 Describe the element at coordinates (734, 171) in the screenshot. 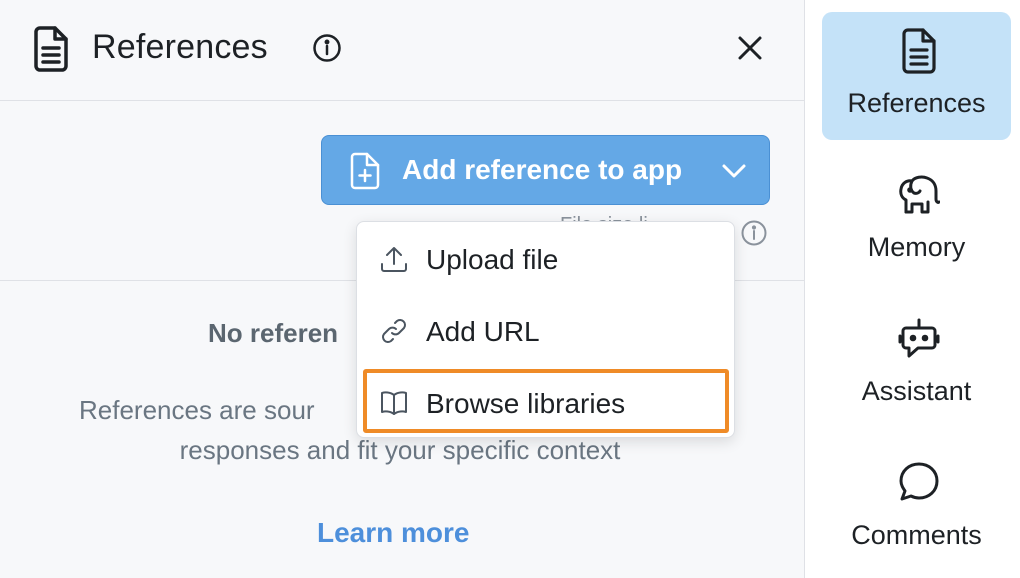

I see `chevron-down-icon` at that location.